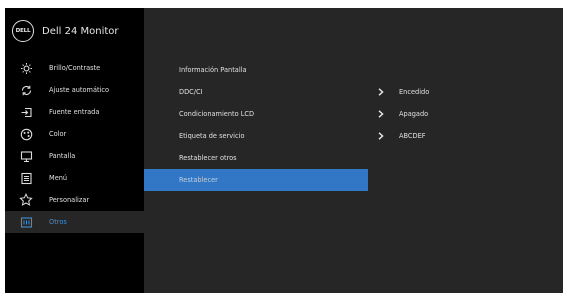 The image size is (572, 296). What do you see at coordinates (213, 70) in the screenshot?
I see `row-label: Información Pantalla` at bounding box center [213, 70].